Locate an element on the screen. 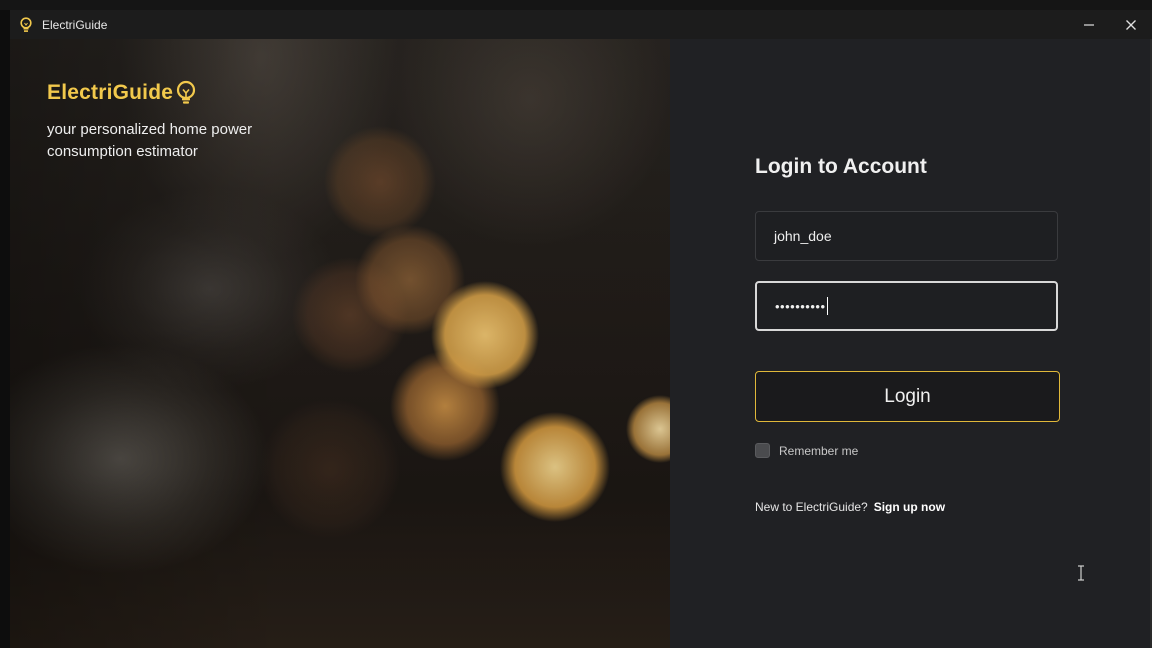  ibeam-cursor-icon is located at coordinates (1081, 574).